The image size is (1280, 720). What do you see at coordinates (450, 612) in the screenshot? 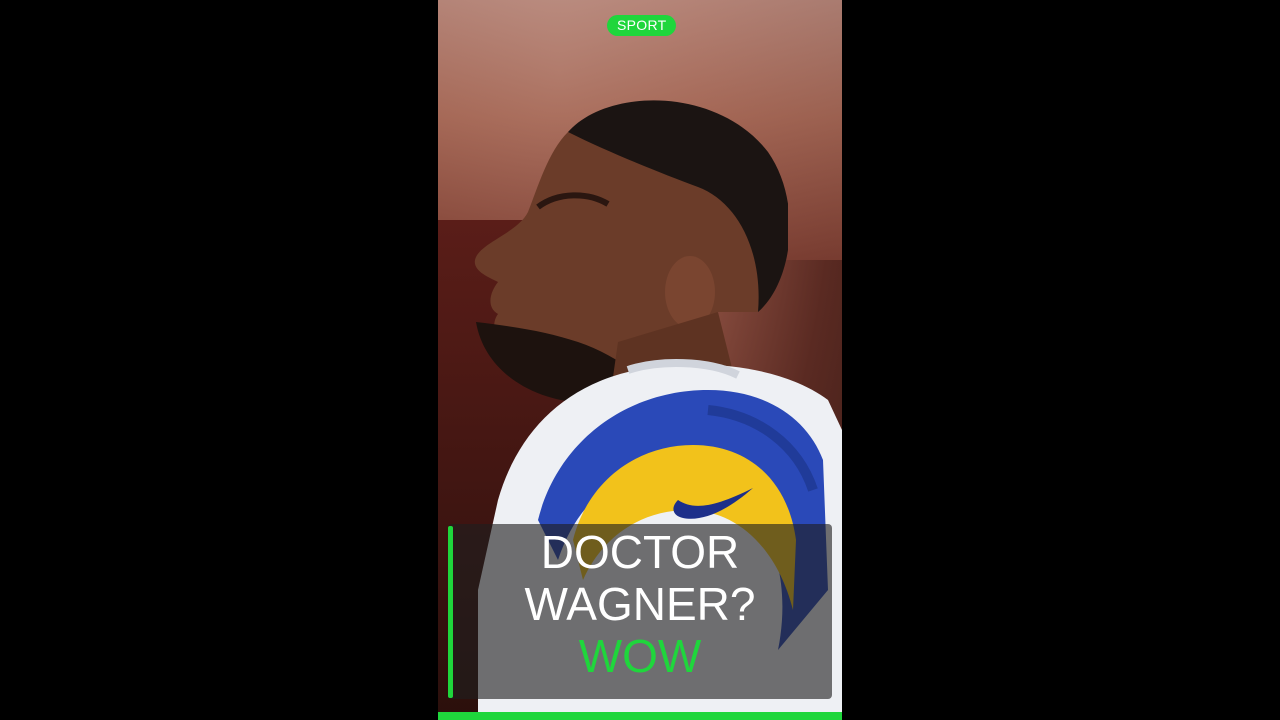
I see `caption-accent-bar` at bounding box center [450, 612].